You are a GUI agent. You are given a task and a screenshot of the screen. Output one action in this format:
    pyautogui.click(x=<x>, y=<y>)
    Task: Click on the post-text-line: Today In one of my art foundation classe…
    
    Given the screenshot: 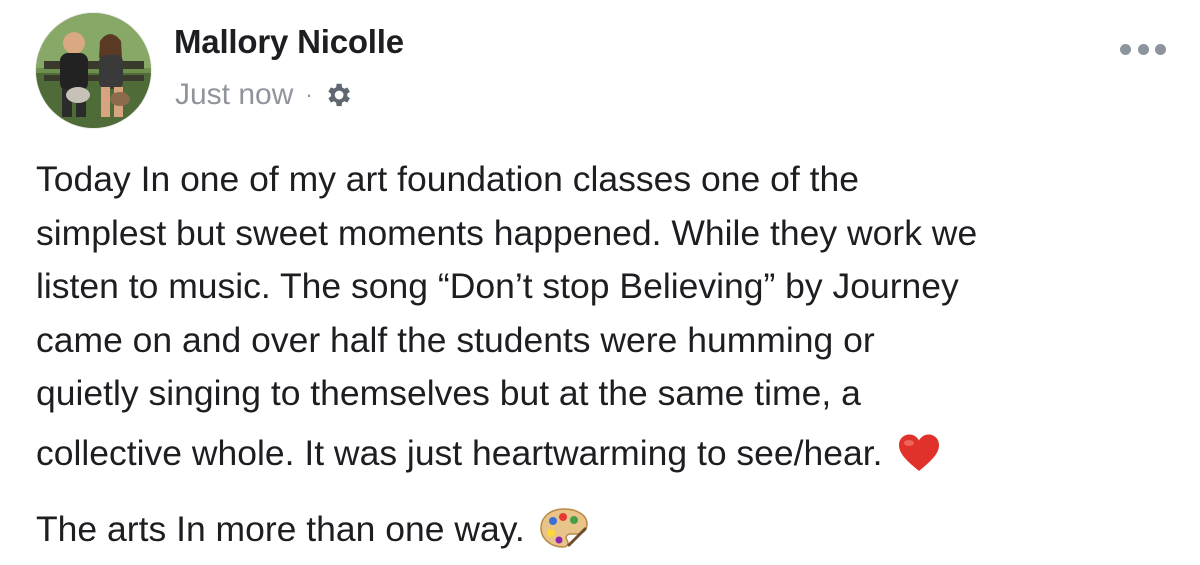 What is the action you would take?
    pyautogui.click(x=447, y=179)
    